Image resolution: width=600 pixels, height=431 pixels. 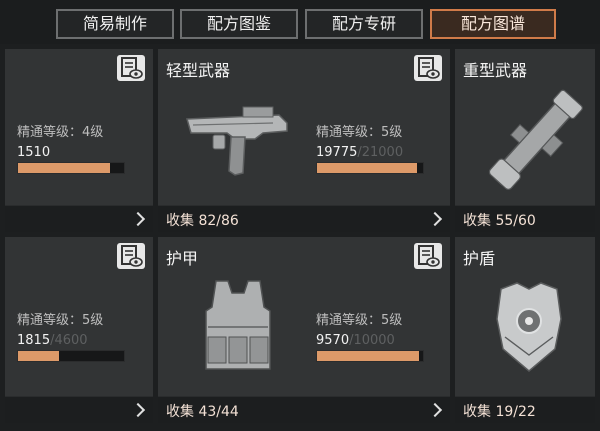 I want to click on recipe-card-heavy-weapon: 重型武器 收集 55/60, so click(x=525, y=140).